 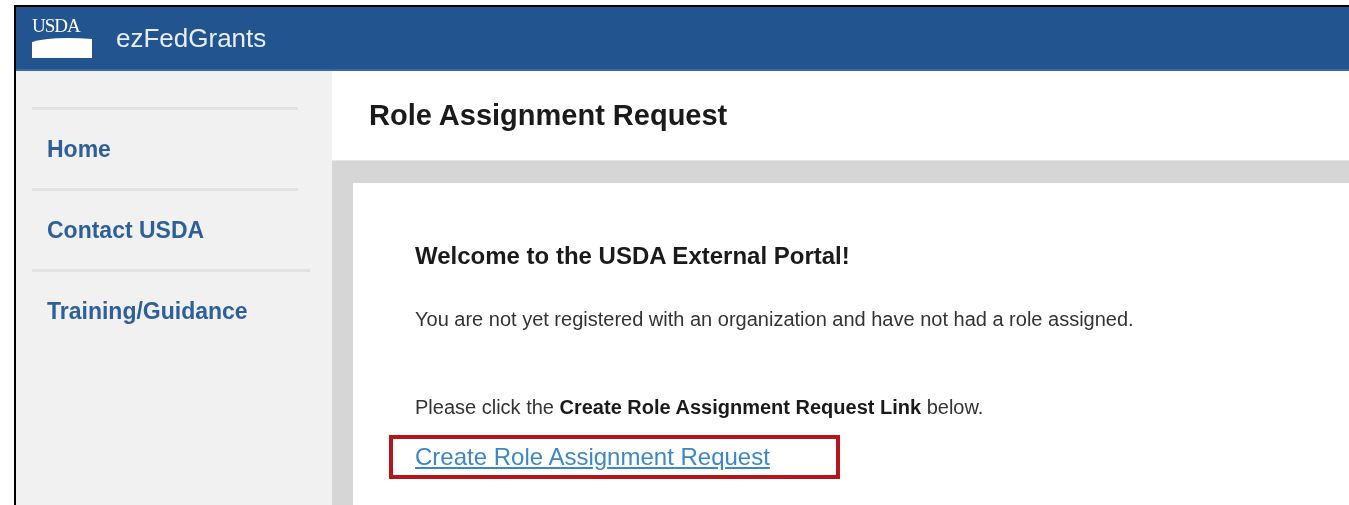 I want to click on nav-link: Home, so click(x=79, y=149).